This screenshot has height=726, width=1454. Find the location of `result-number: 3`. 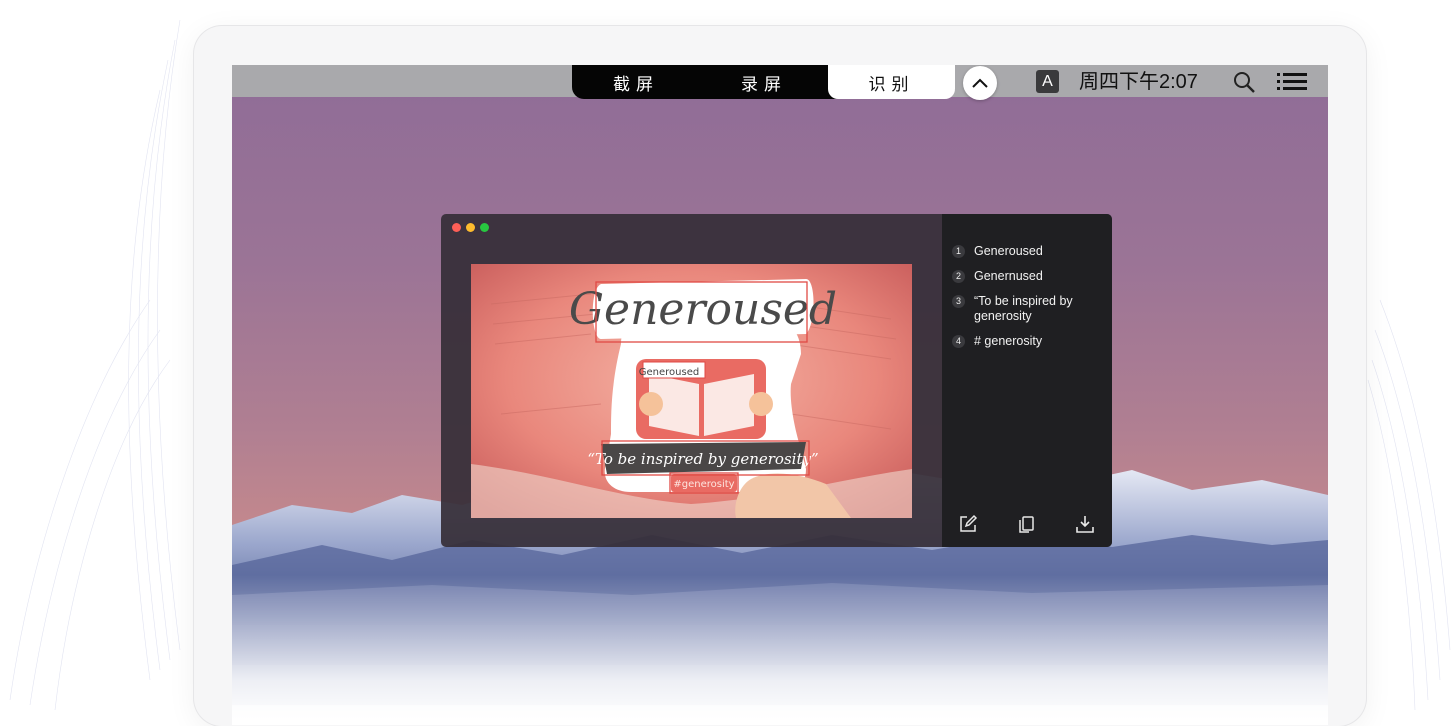

result-number: 3 is located at coordinates (958, 301).